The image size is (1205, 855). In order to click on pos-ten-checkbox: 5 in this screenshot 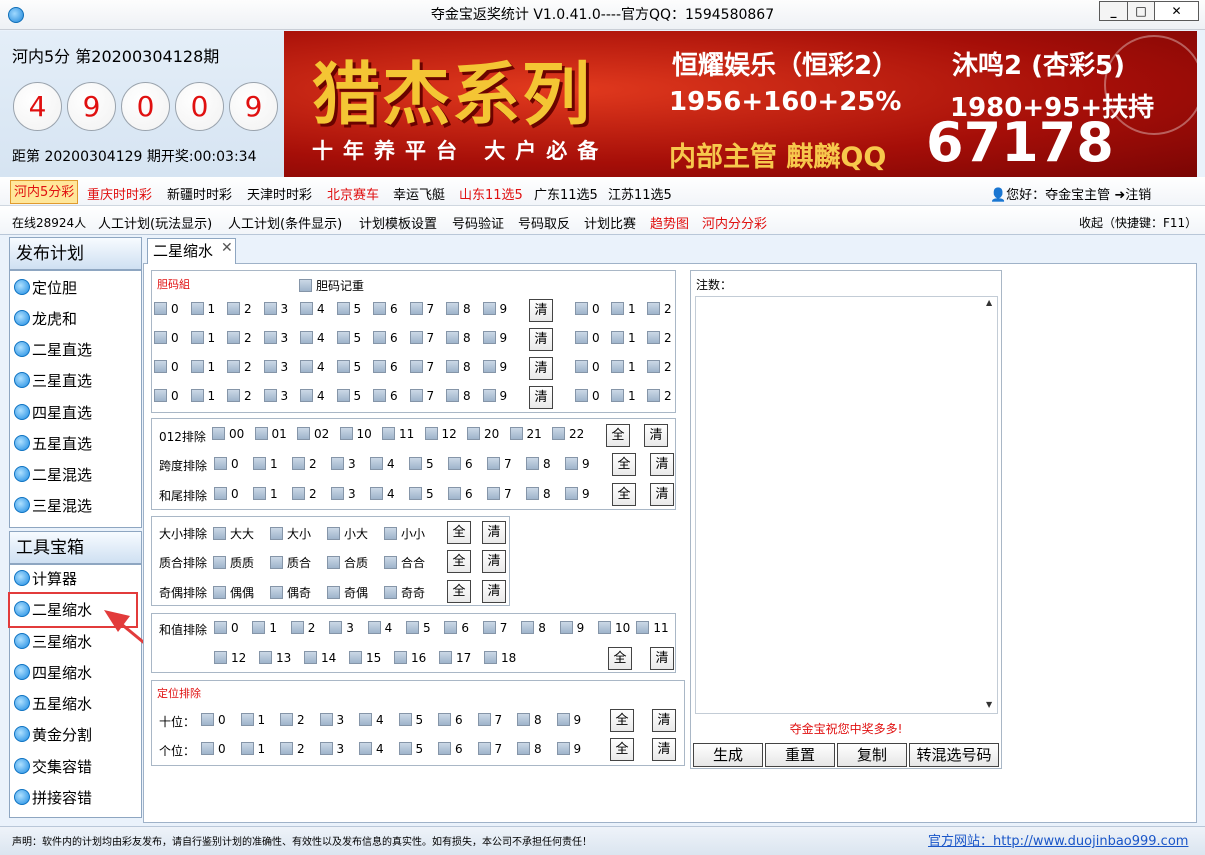, I will do `click(410, 720)`.